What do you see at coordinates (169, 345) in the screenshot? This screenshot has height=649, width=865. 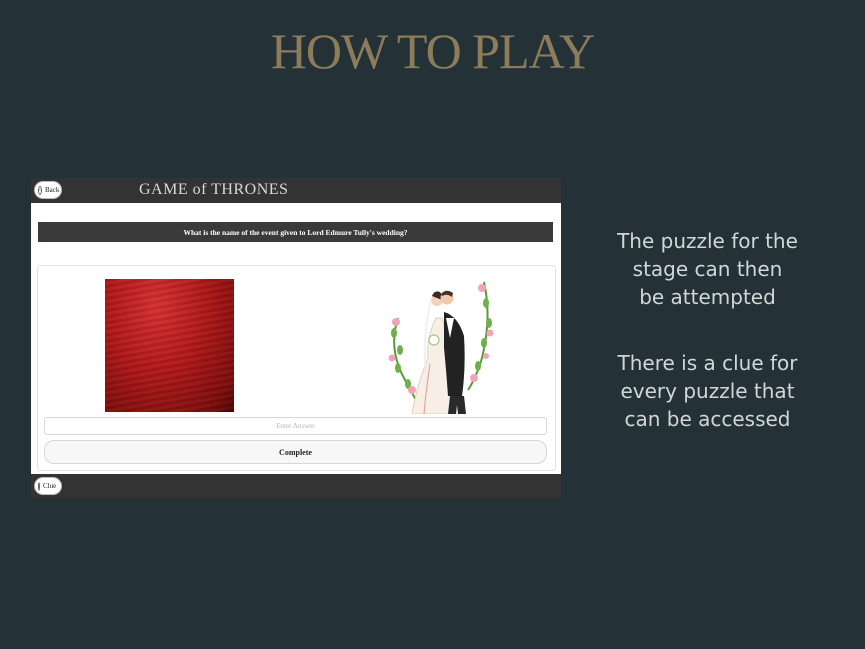 I see `clue-image-red-water` at bounding box center [169, 345].